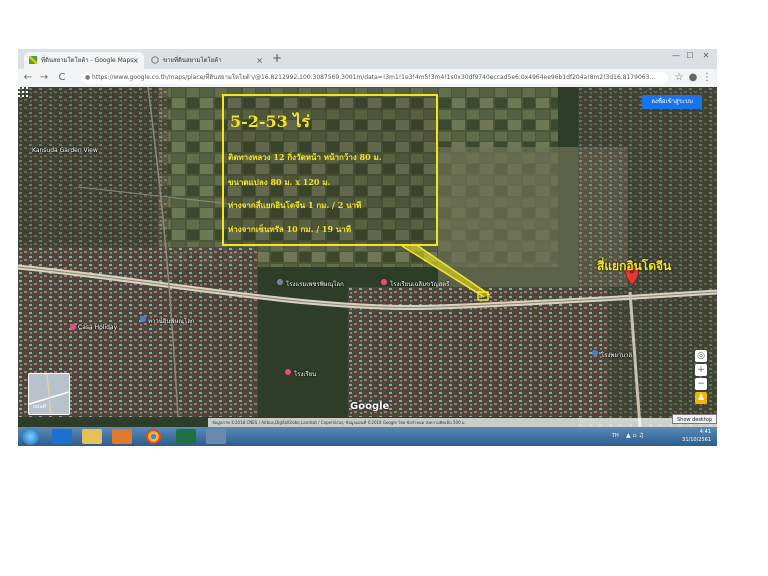 This screenshot has height=576, width=768. Describe the element at coordinates (171, 321) in the screenshot. I see `place-label: ทาวน์อินพิษณุโลก` at that location.